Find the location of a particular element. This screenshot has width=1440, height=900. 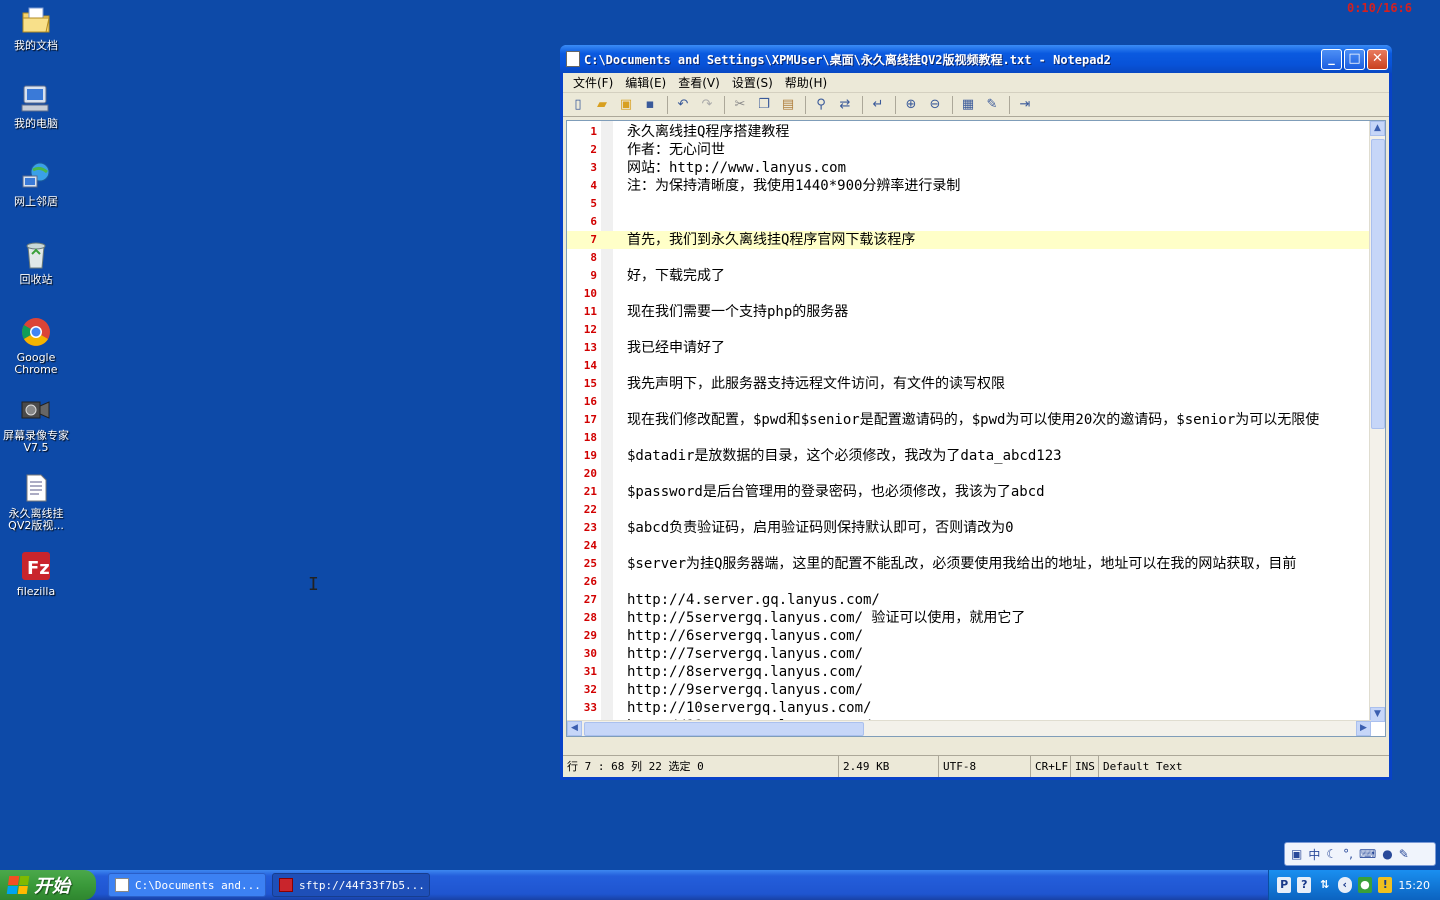

line-text: 现在我们需要一个支持php的服务器 is located at coordinates (738, 312).